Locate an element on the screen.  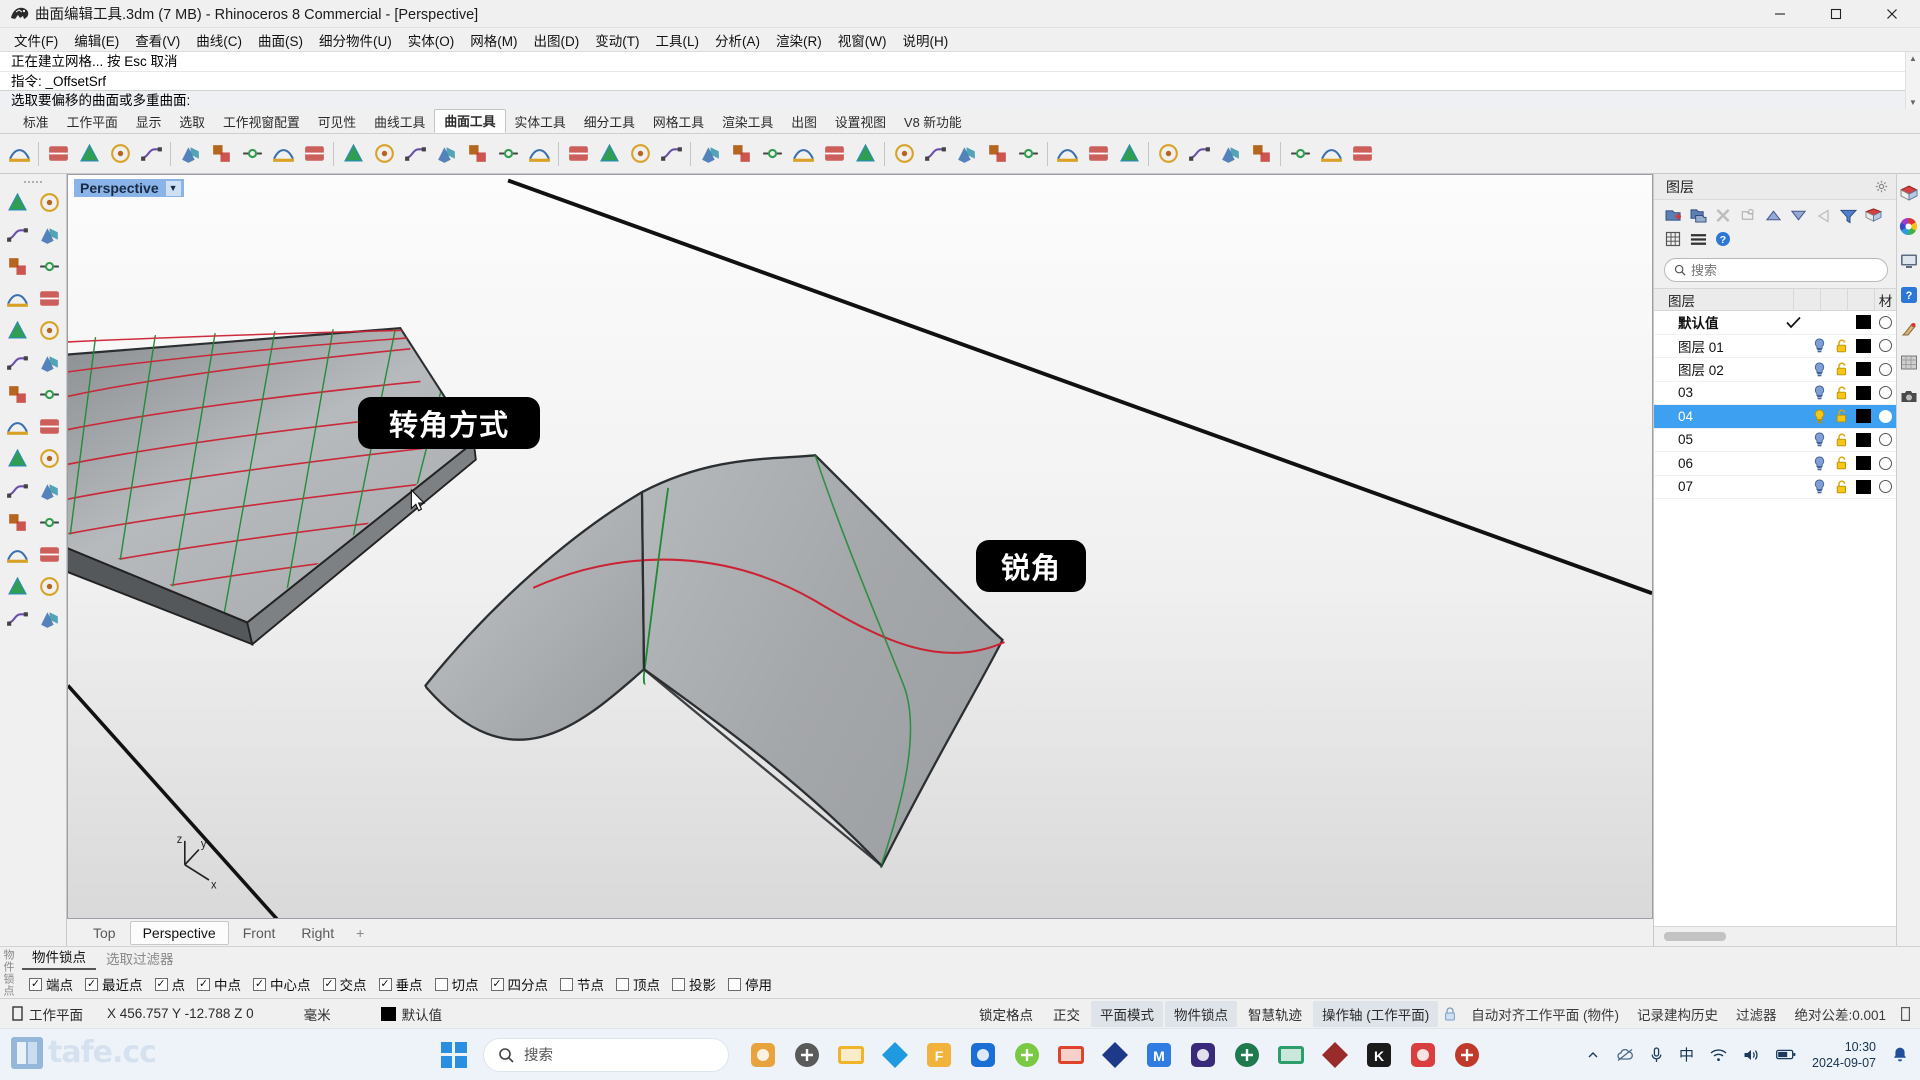
ev-app-icon is located at coordinates (1290, 1054).